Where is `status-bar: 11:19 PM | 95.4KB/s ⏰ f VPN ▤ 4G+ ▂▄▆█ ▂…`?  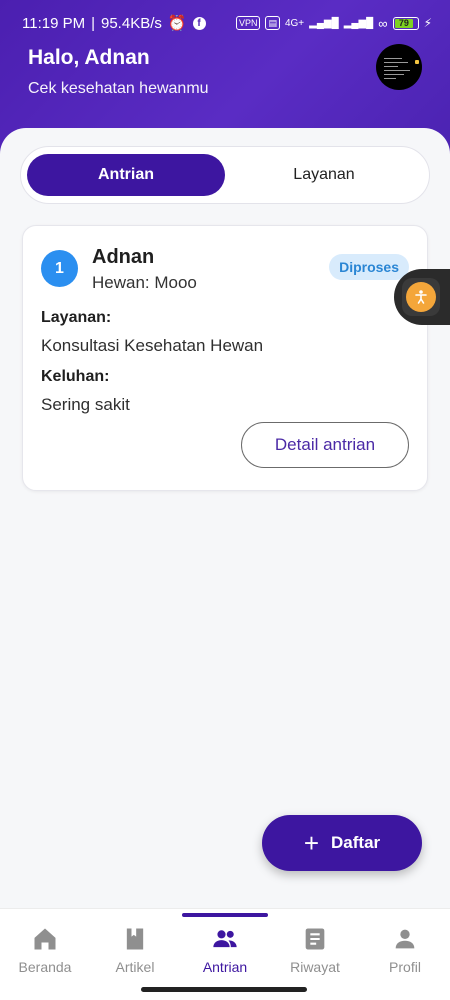 status-bar: 11:19 PM | 95.4KB/s ⏰ f VPN ▤ 4G+ ▂▄▆█ ▂… is located at coordinates (227, 23).